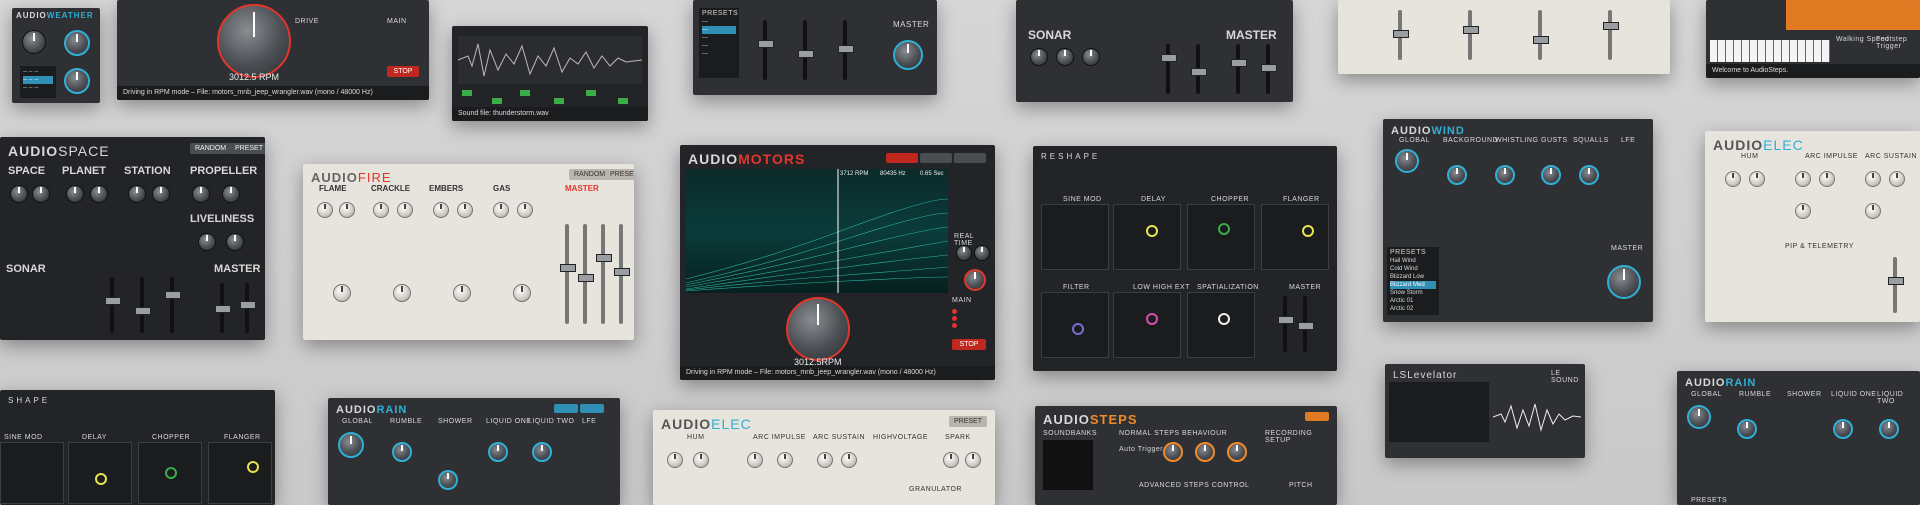 The height and width of the screenshot is (505, 1920). What do you see at coordinates (1413, 269) in the screenshot?
I see `preset-item: Cold Wind` at bounding box center [1413, 269].